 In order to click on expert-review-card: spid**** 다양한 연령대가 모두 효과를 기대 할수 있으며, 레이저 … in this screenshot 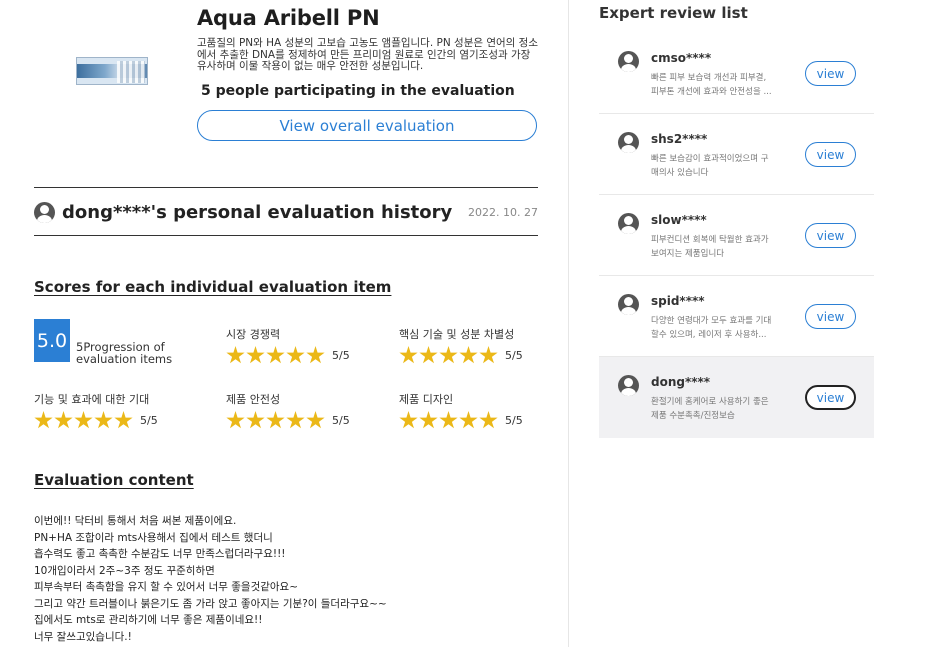, I will do `click(736, 316)`.